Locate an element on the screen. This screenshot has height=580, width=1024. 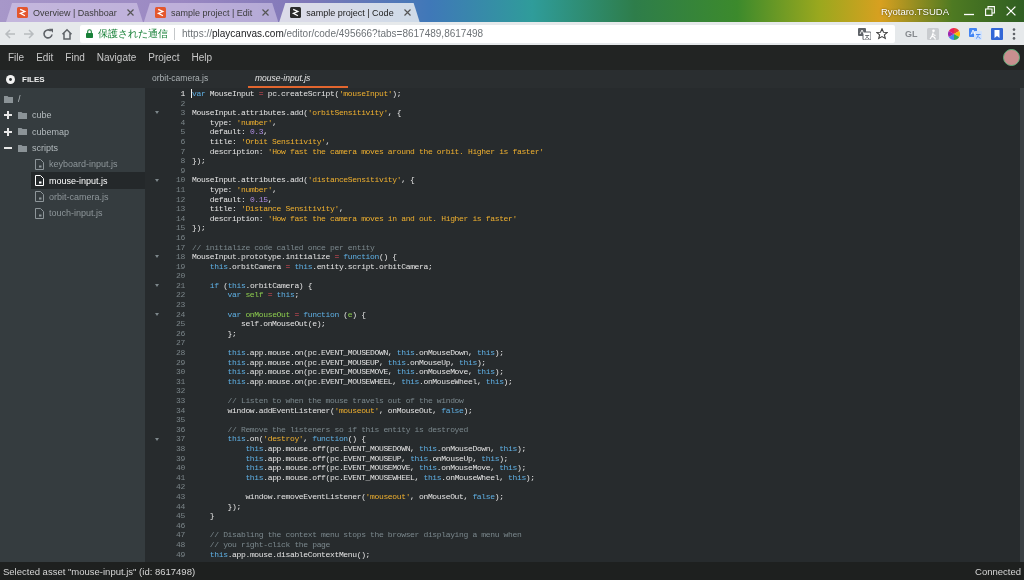
menu-item: File is located at coordinates (16, 57).